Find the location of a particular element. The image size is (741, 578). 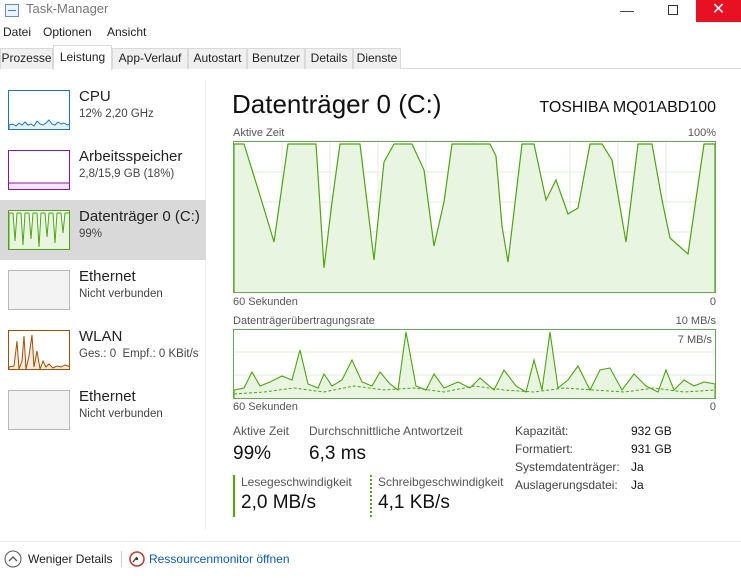

graph2-inner-max-label: 7 MB/s is located at coordinates (694, 340).